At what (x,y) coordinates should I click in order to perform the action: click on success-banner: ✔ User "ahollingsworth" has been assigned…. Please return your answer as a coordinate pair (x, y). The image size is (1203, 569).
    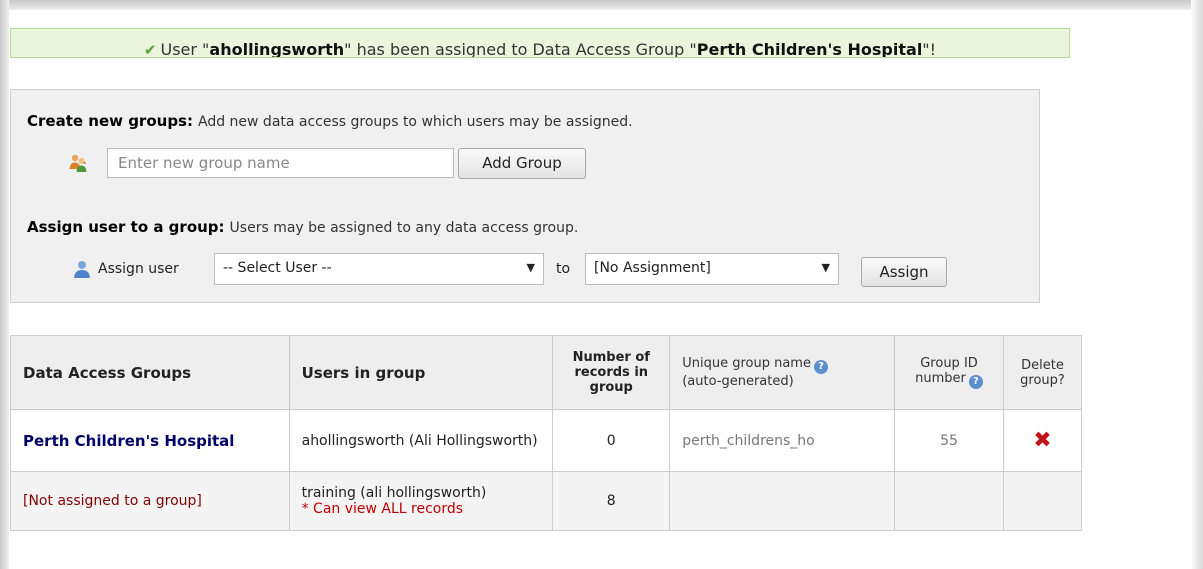
    Looking at the image, I should click on (540, 43).